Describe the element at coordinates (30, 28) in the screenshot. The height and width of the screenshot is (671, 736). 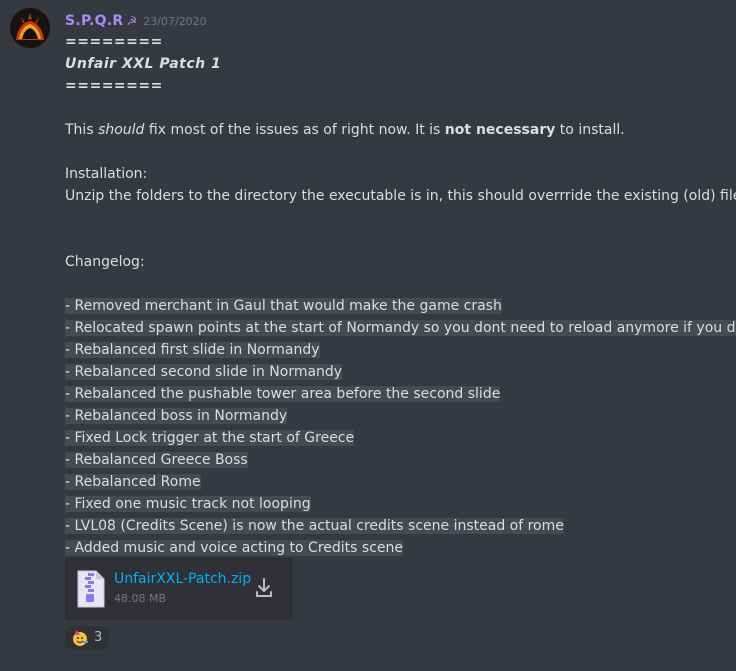
I see `avatar` at that location.